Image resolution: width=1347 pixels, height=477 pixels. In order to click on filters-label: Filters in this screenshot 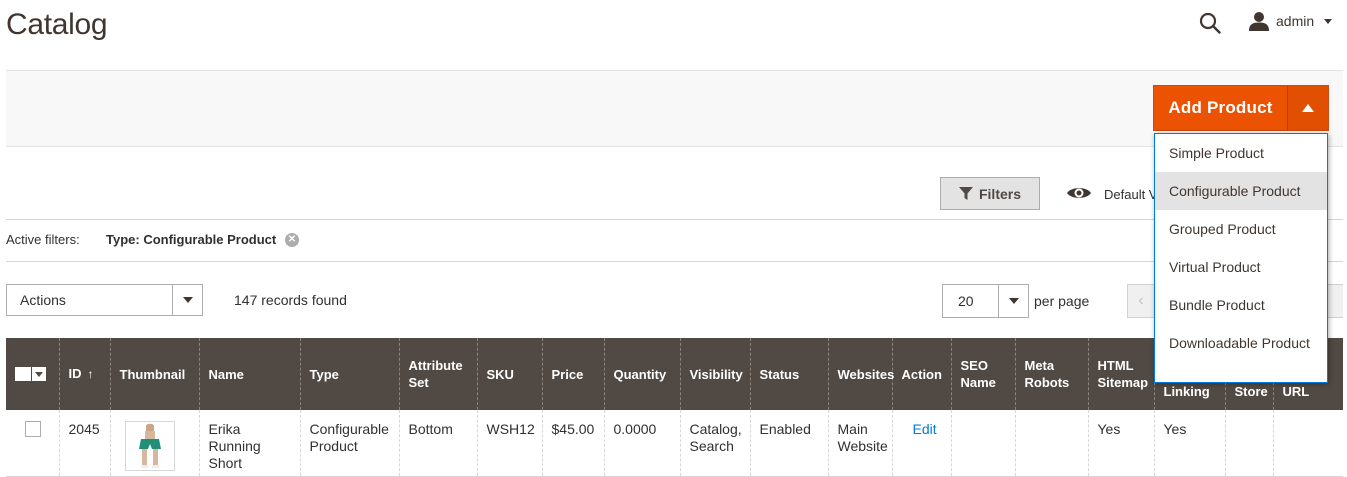, I will do `click(999, 193)`.